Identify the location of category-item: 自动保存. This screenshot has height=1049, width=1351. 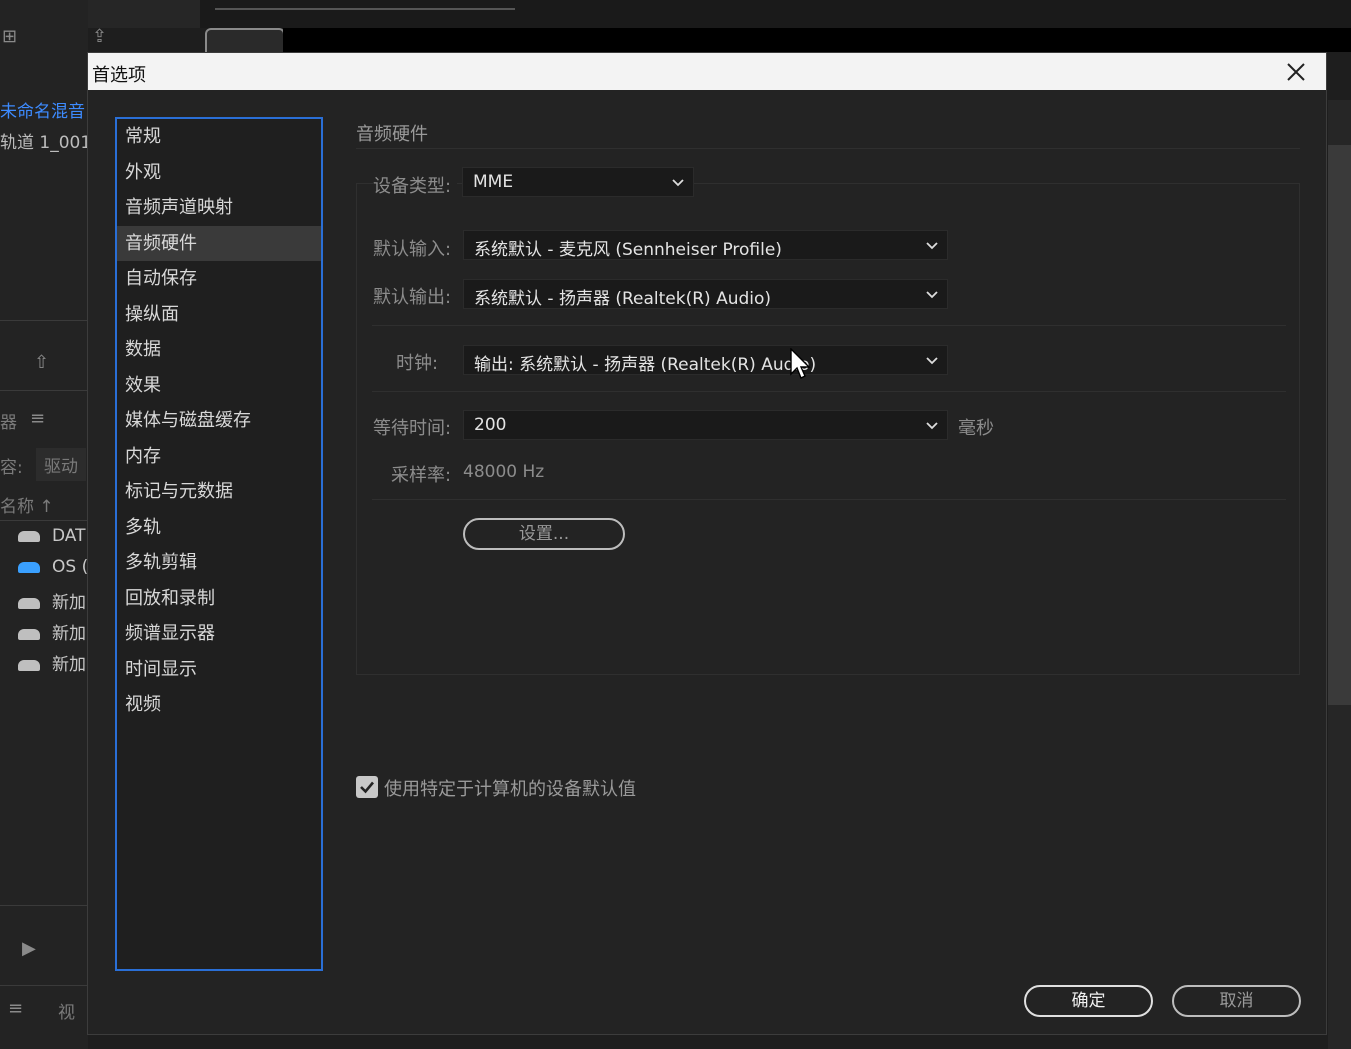
(219, 279).